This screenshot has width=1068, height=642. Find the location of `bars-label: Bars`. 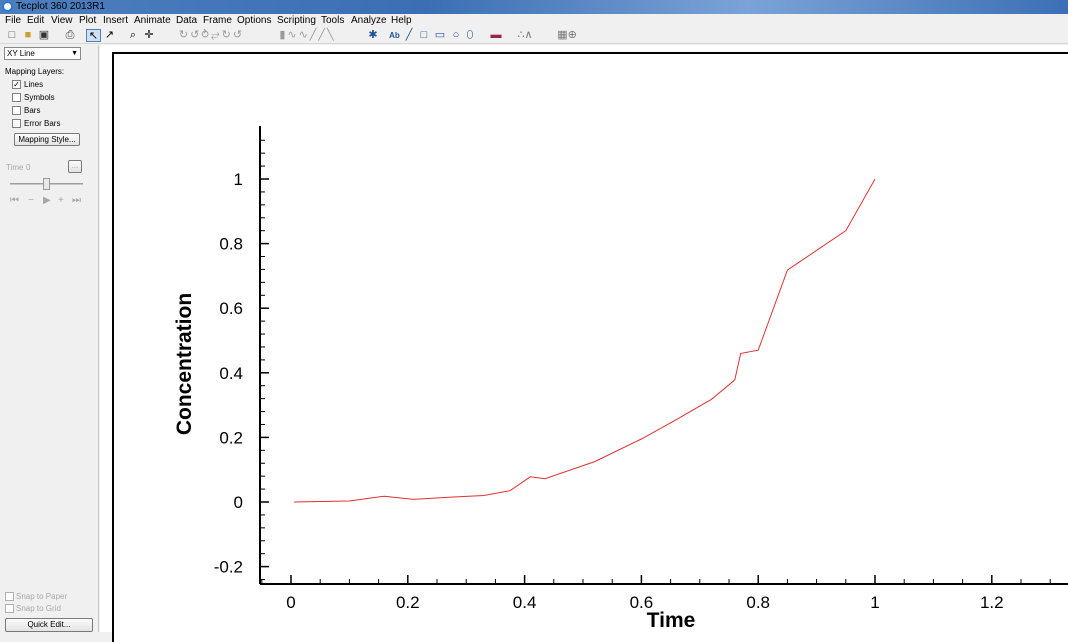

bars-label: Bars is located at coordinates (32, 110).